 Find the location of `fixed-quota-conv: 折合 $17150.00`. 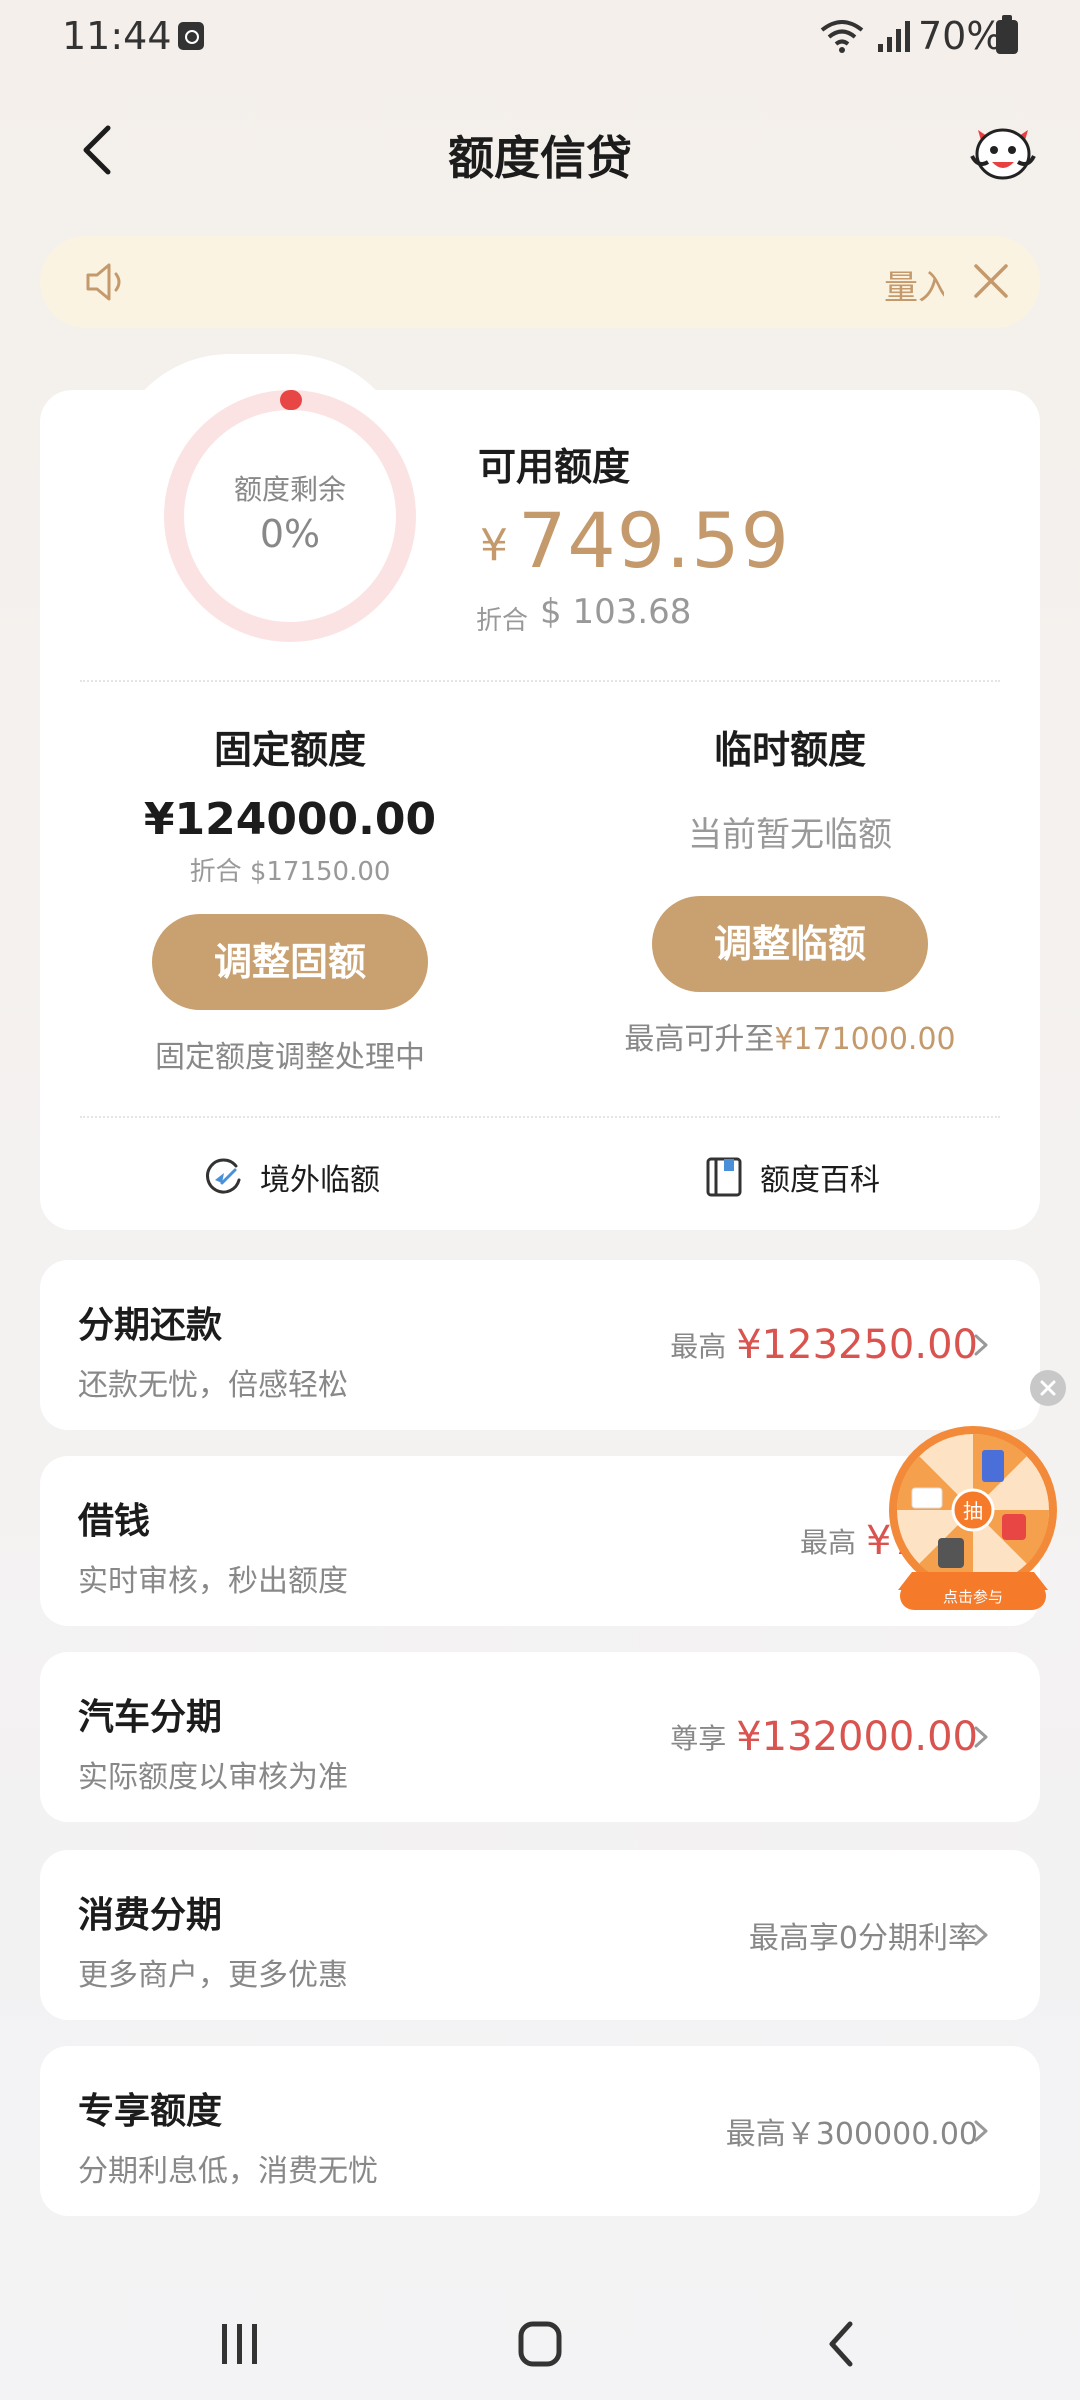

fixed-quota-conv: 折合 $17150.00 is located at coordinates (290, 872).